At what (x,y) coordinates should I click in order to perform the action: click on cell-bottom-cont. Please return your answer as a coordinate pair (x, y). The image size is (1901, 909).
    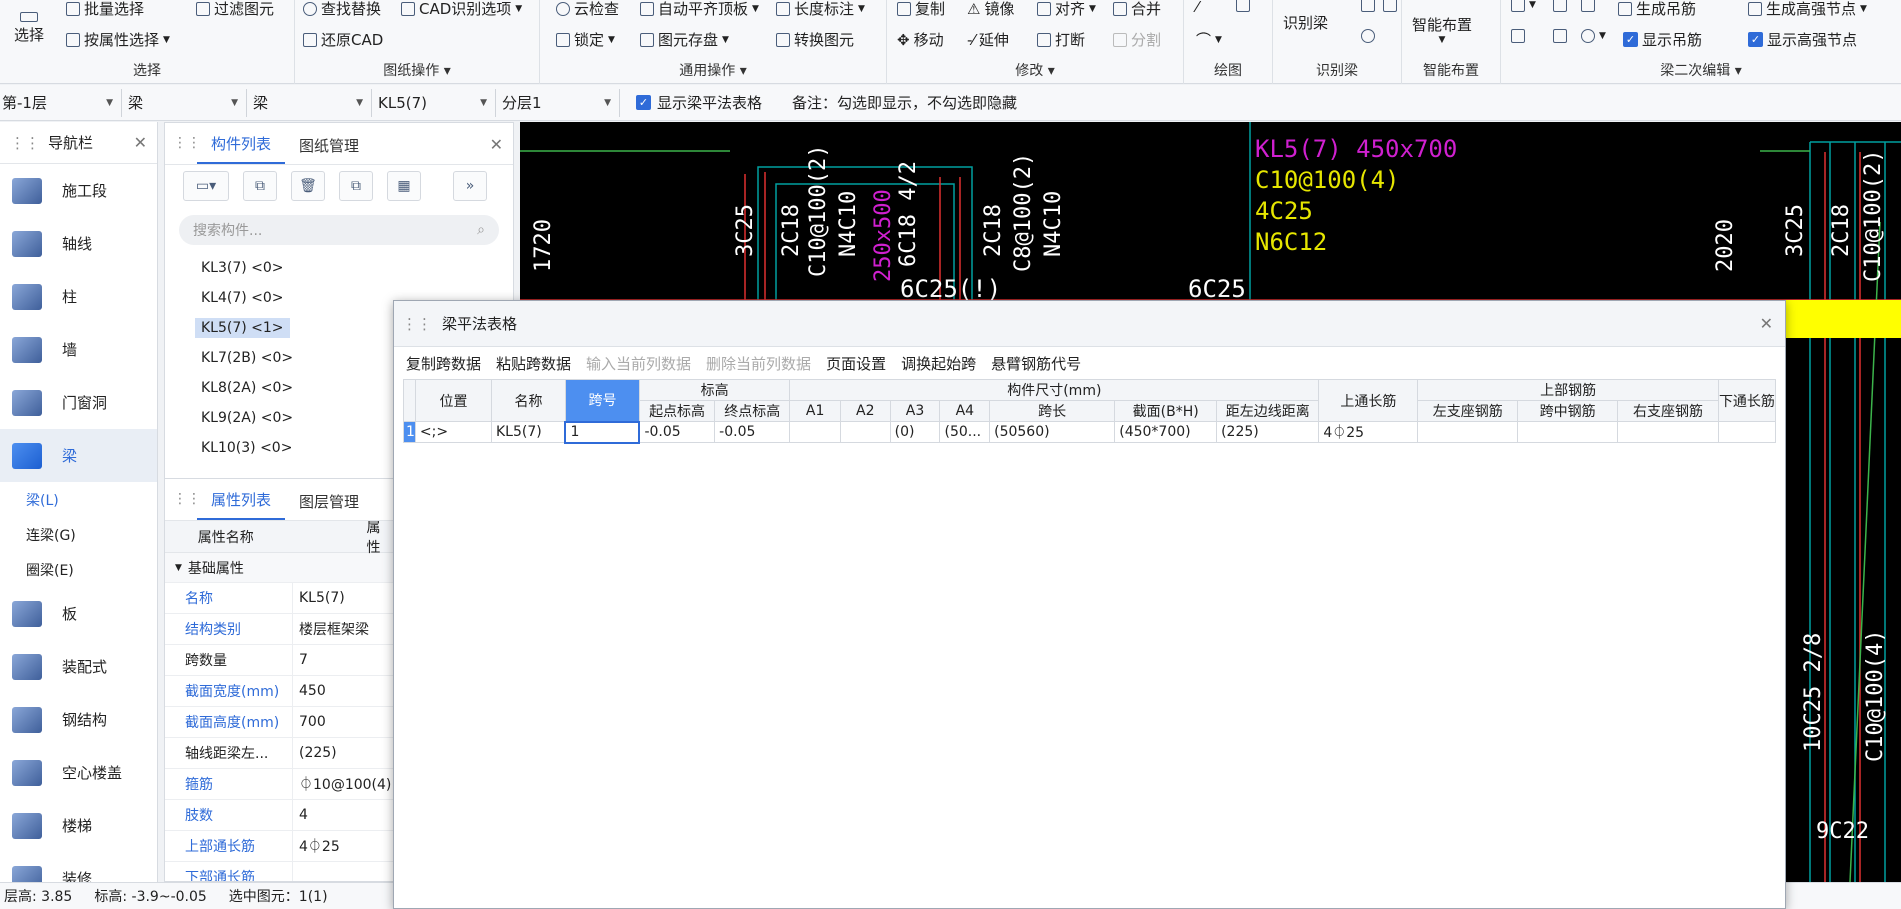
    Looking at the image, I should click on (1746, 432).